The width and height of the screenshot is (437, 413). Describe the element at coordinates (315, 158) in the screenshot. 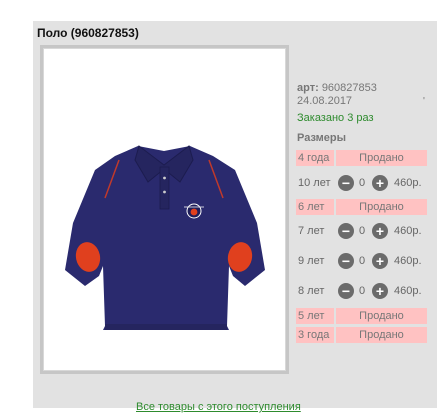

I see `size-label: 4 года` at that location.